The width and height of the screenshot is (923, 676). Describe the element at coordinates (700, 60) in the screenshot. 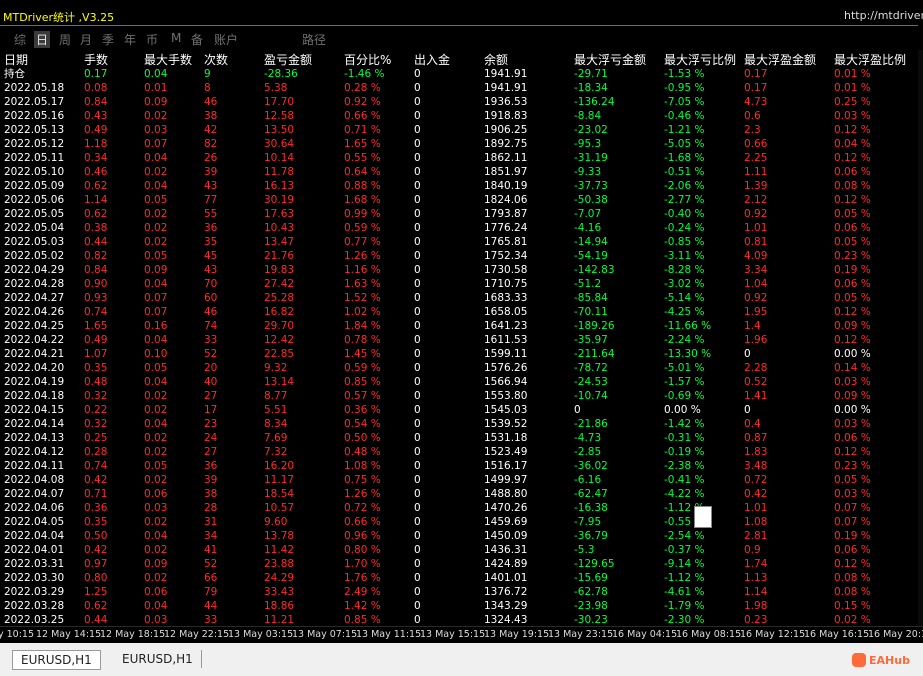

I see `column-header-max-float-loss-pct: 最大浮亏比例` at that location.